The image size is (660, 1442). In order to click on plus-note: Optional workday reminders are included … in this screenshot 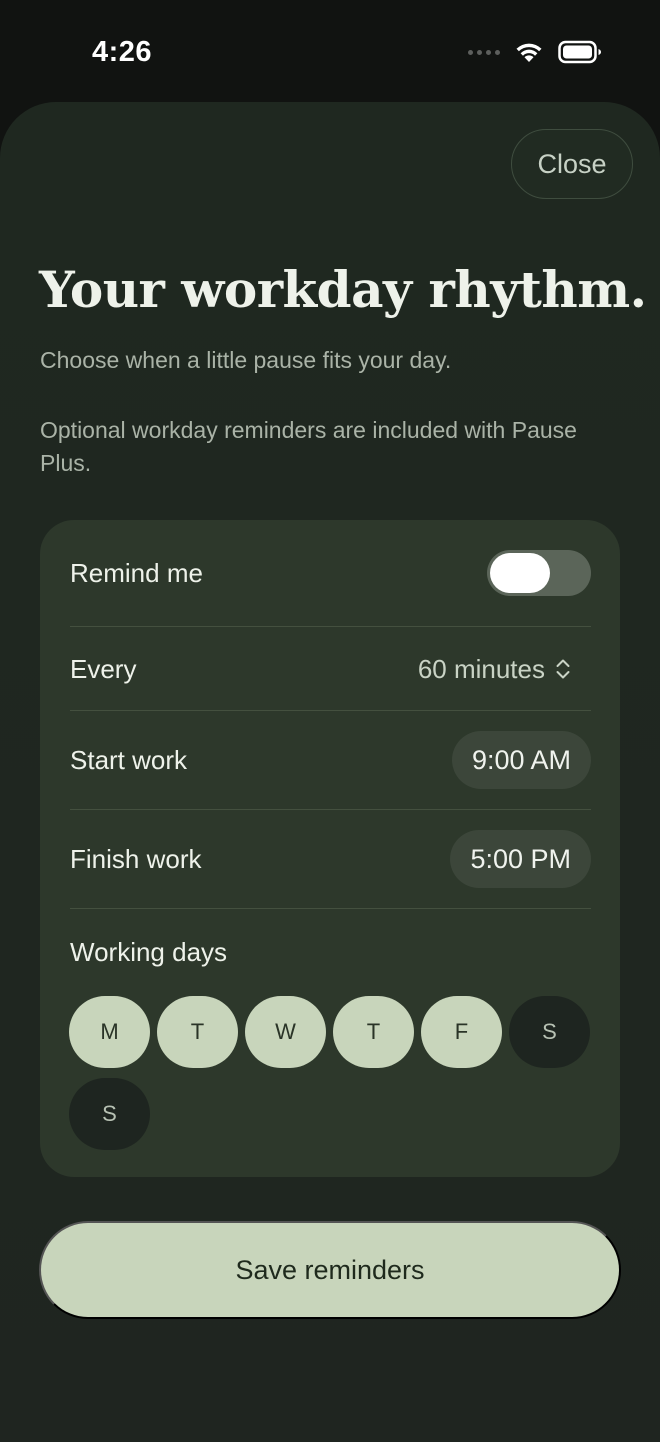, I will do `click(308, 446)`.